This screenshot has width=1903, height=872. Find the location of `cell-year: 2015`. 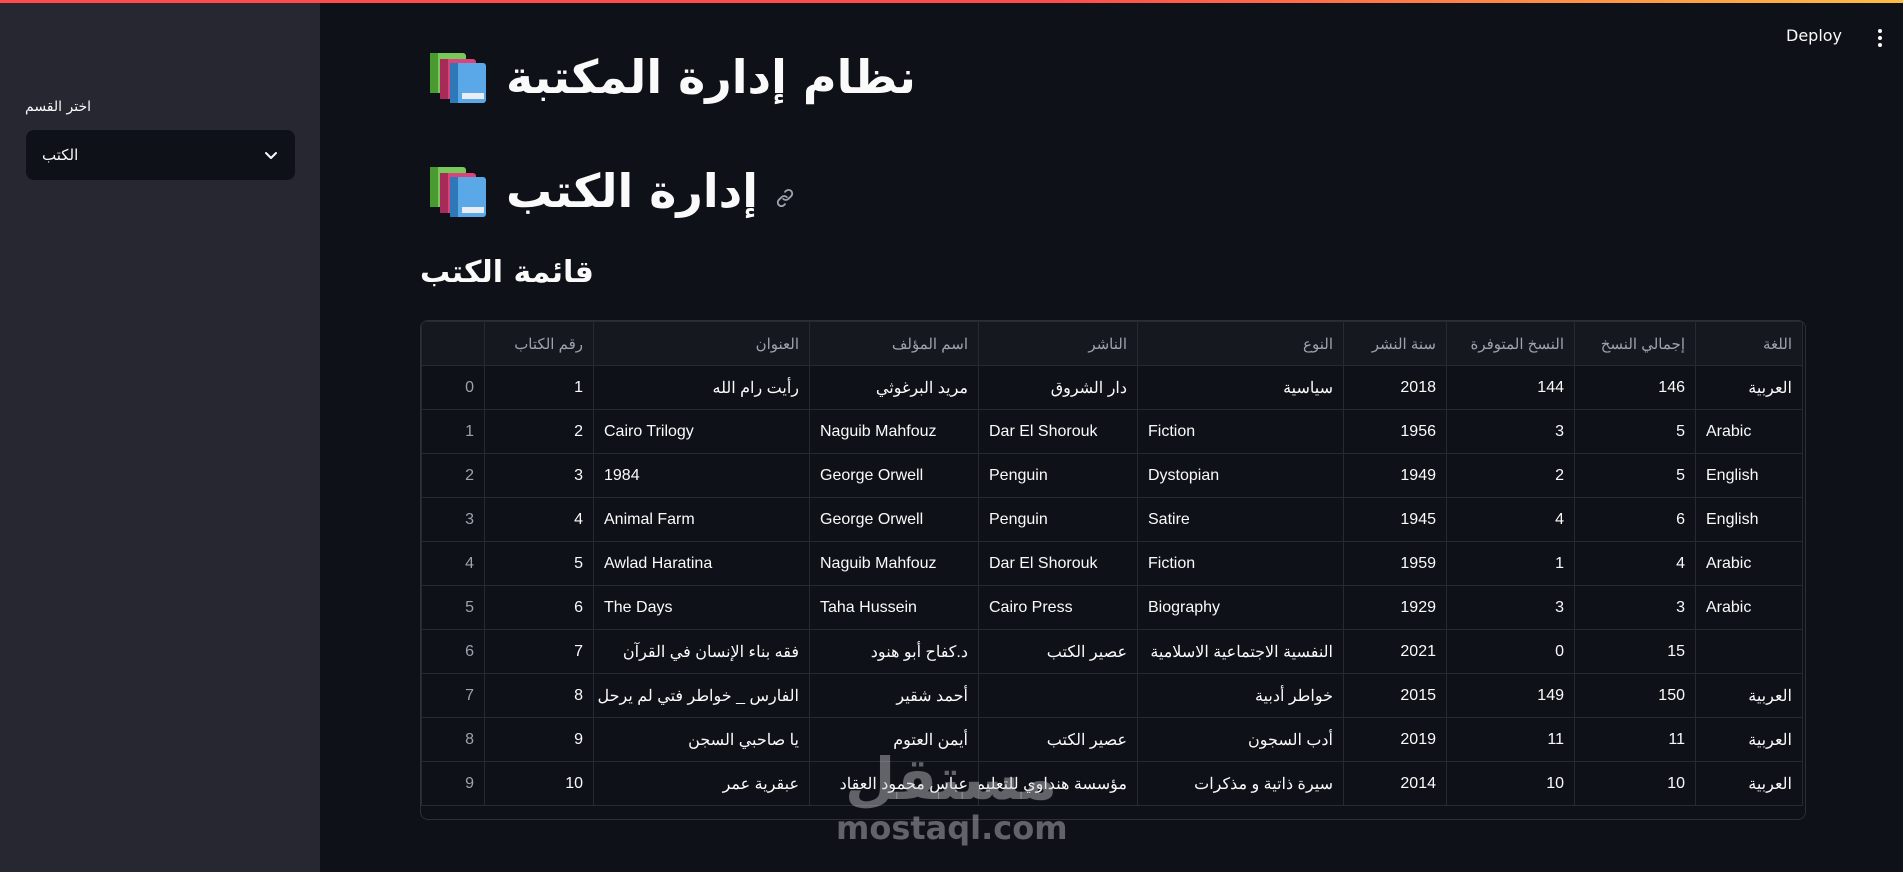

cell-year: 2015 is located at coordinates (1395, 695).